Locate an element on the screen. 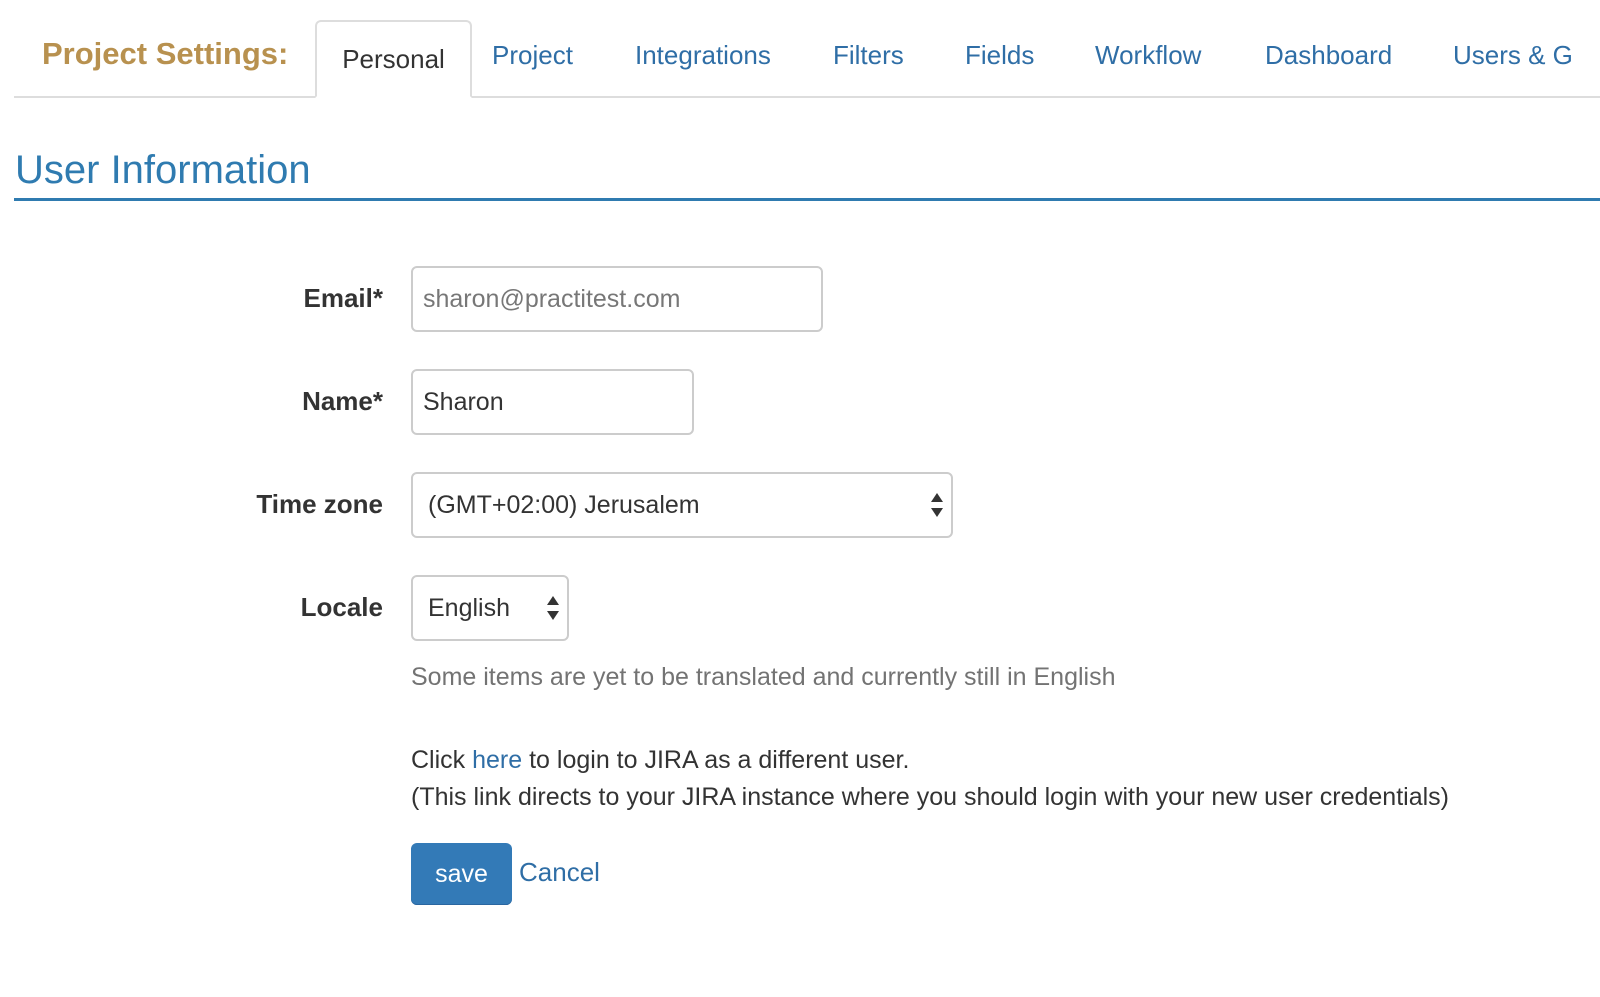 Image resolution: width=1600 pixels, height=997 pixels. email-field is located at coordinates (617, 299).